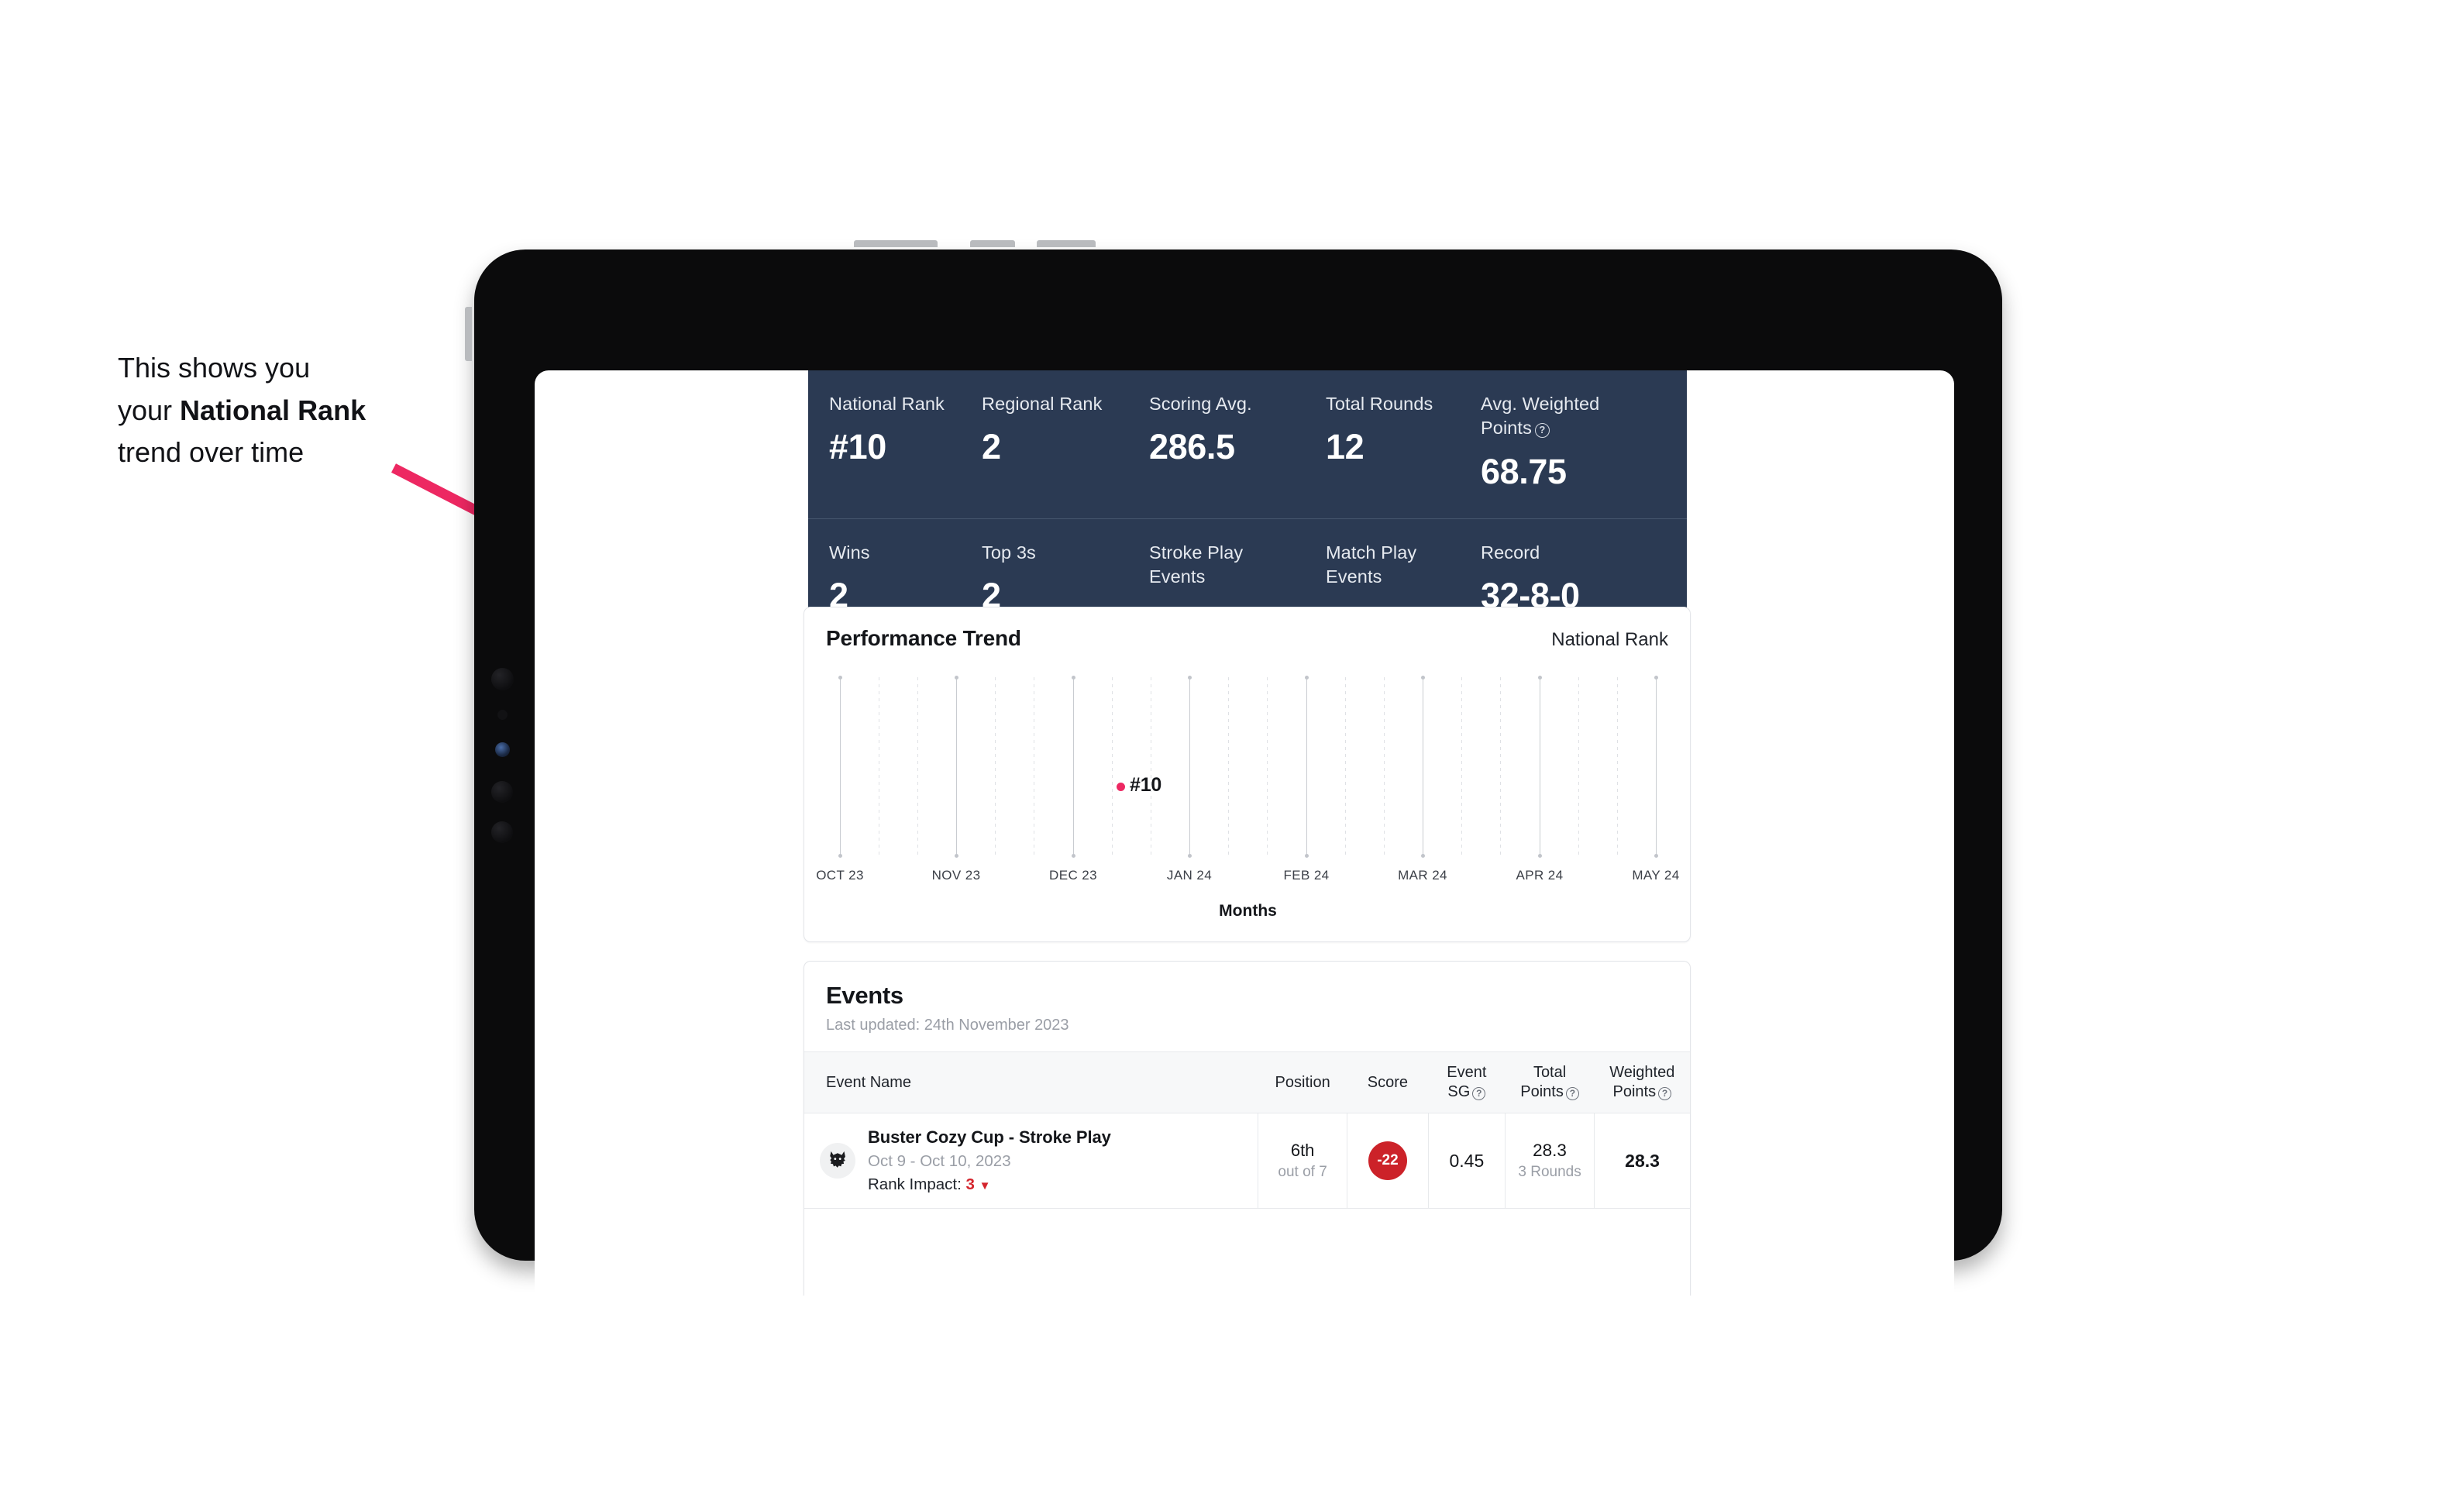 This screenshot has width=2464, height=1497. What do you see at coordinates (1306, 875) in the screenshot?
I see `chart-x-tick-label: FEB 24` at bounding box center [1306, 875].